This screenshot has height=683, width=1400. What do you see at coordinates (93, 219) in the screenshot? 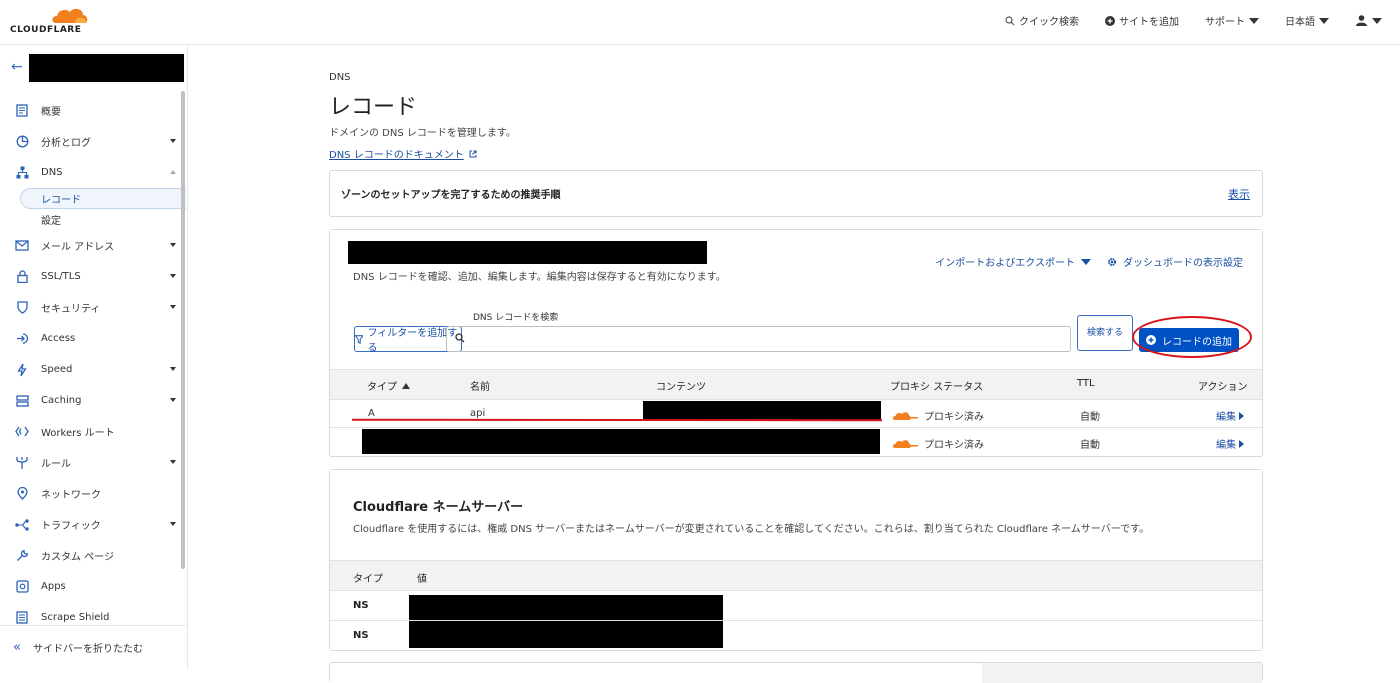
I see `sidebar-subitem-settings: 設定` at bounding box center [93, 219].